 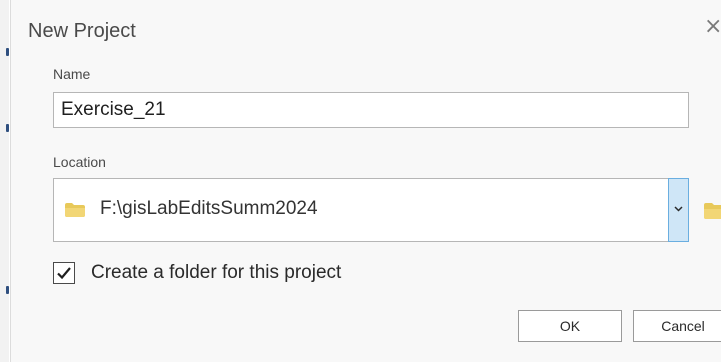 I want to click on location-label: Location, so click(x=79, y=162).